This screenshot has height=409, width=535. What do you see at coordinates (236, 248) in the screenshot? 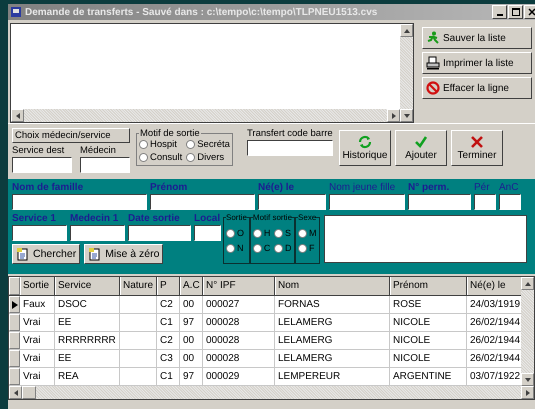
I see `radio-button: N` at bounding box center [236, 248].